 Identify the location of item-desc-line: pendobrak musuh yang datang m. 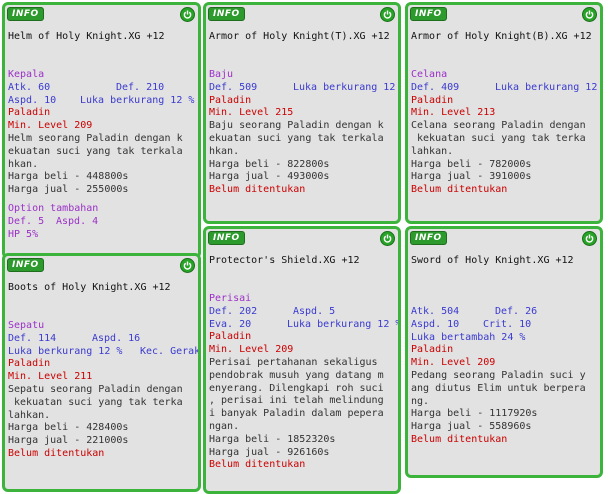
(296, 375).